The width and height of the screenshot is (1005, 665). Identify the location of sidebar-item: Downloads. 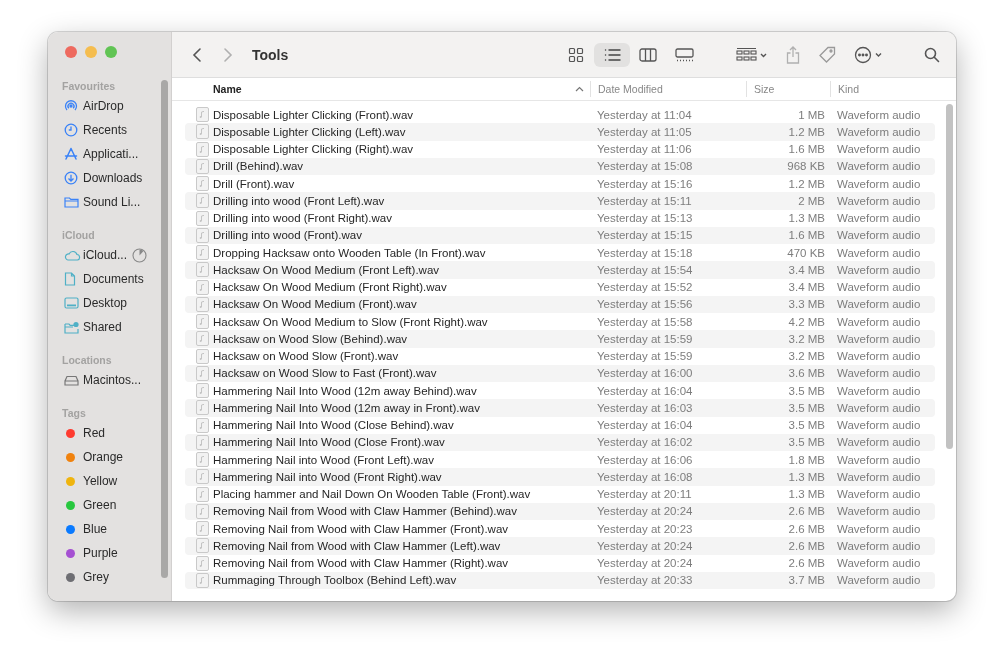
(109, 178).